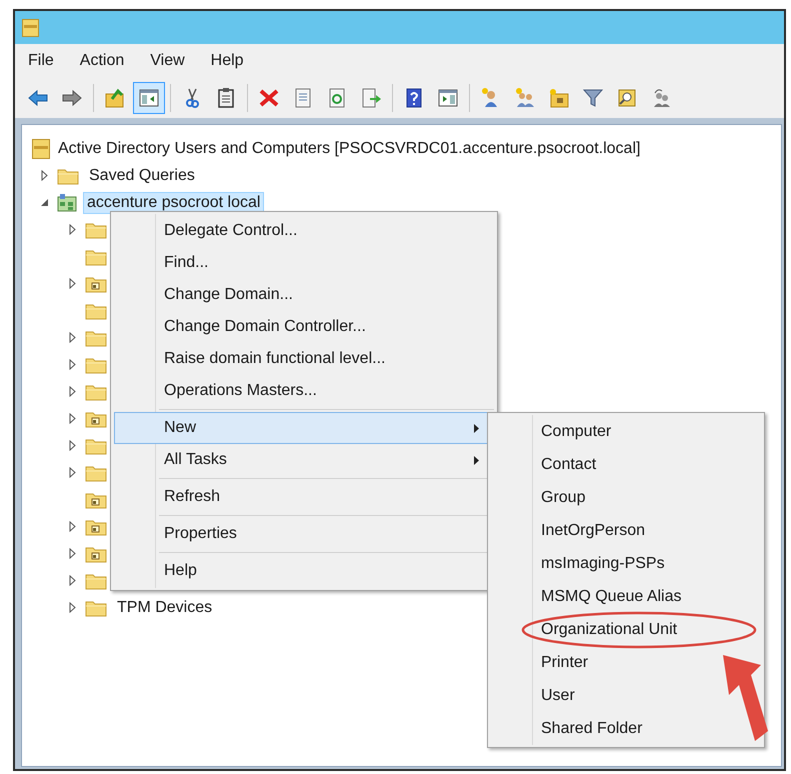 The height and width of the screenshot is (774, 791). Describe the element at coordinates (448, 98) in the screenshot. I see `action-pane-icon` at that location.